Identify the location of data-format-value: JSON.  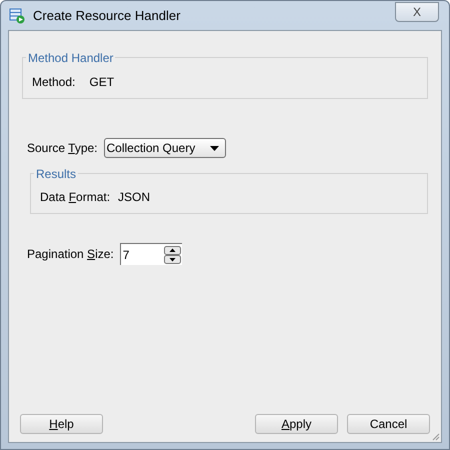
(134, 197).